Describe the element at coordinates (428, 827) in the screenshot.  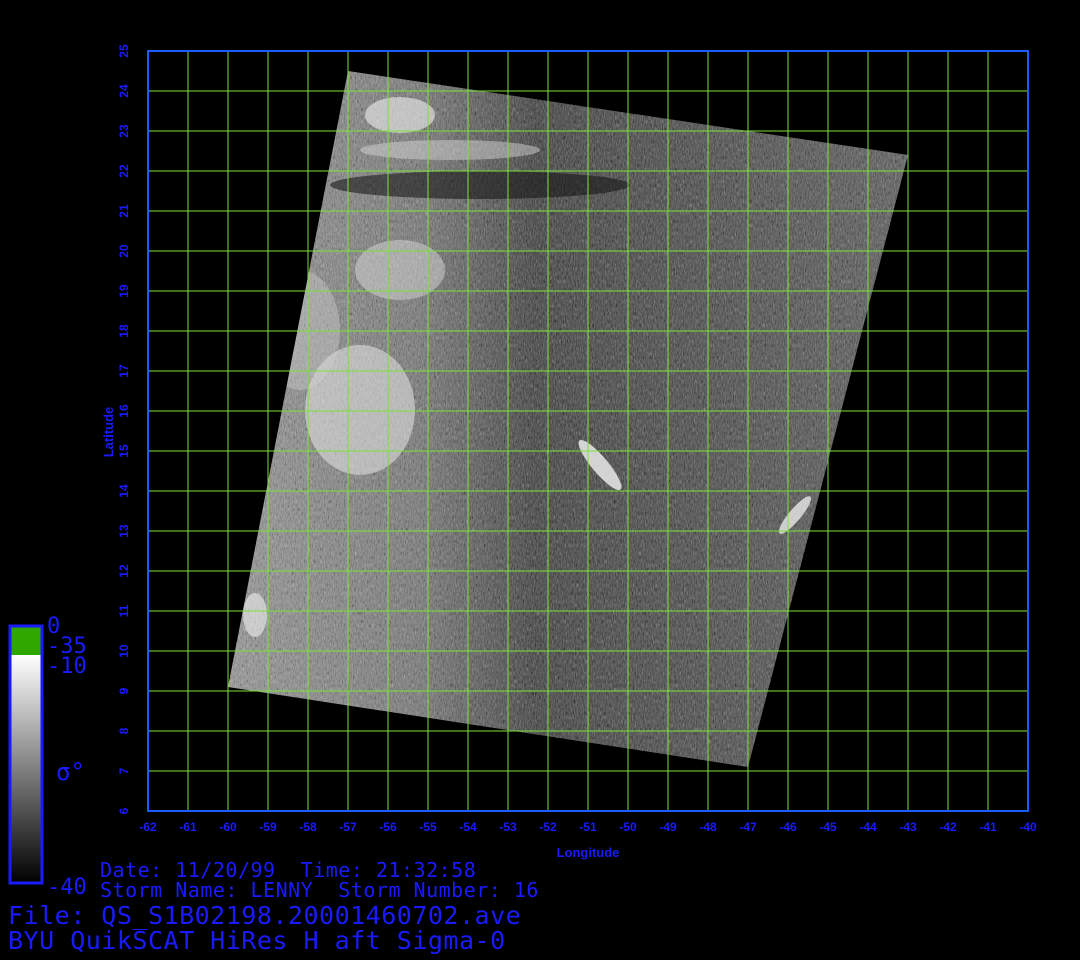
I see `x-tick-label: -55` at that location.